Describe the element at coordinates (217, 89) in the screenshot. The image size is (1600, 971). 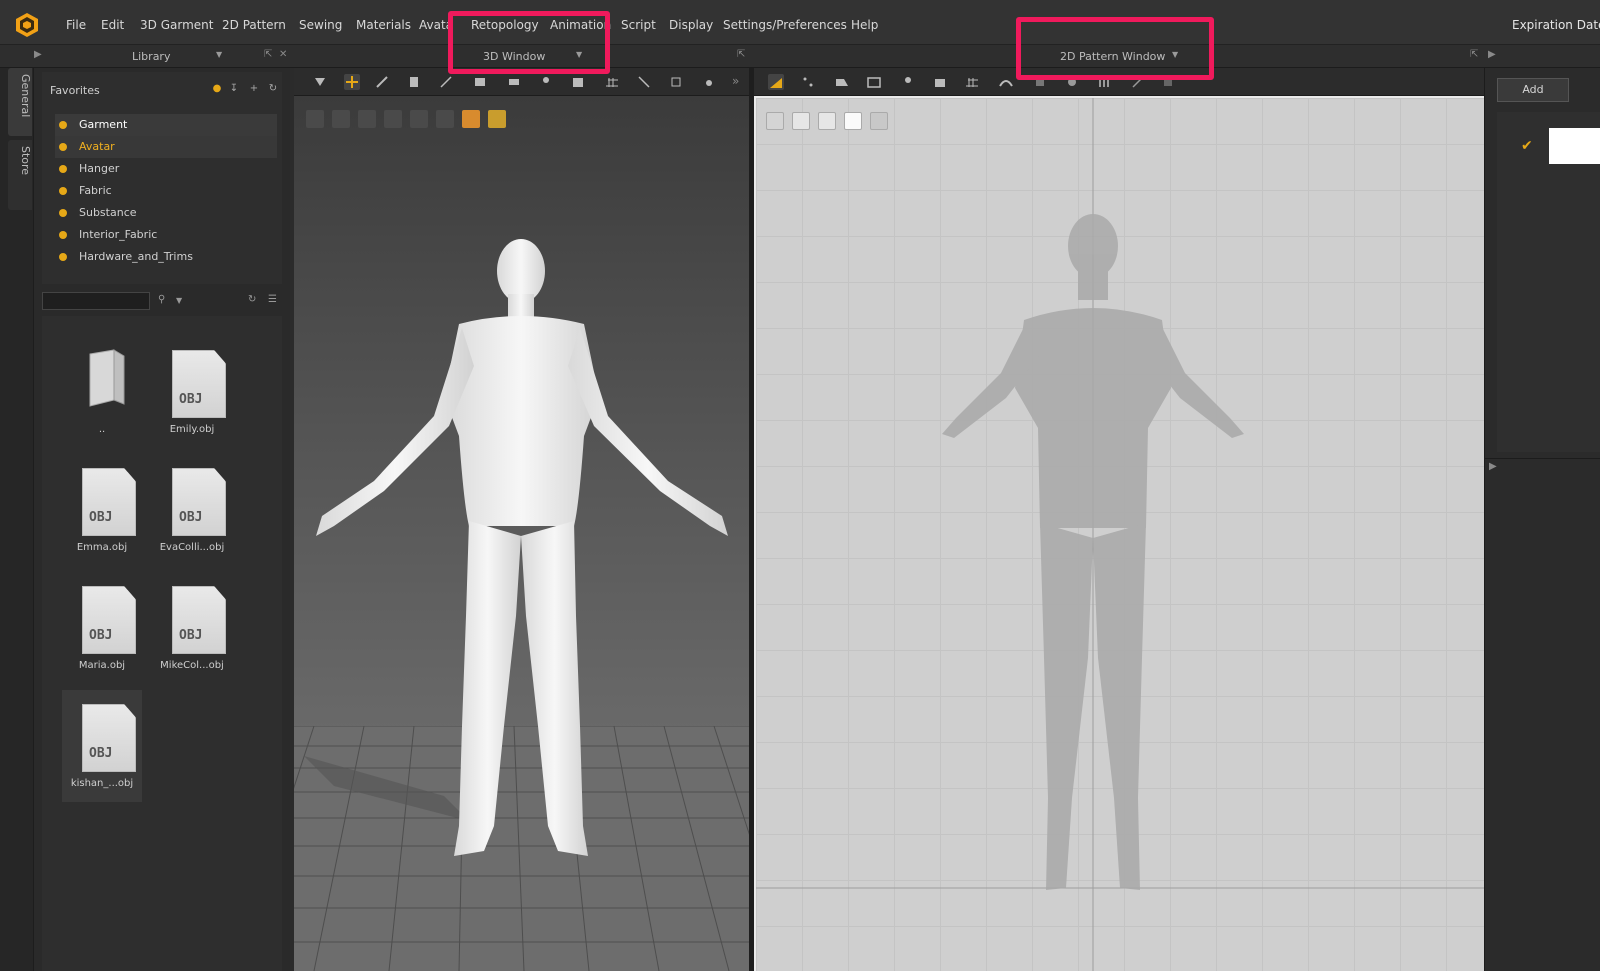
I see `favorite-toggle-icon: ●` at that location.